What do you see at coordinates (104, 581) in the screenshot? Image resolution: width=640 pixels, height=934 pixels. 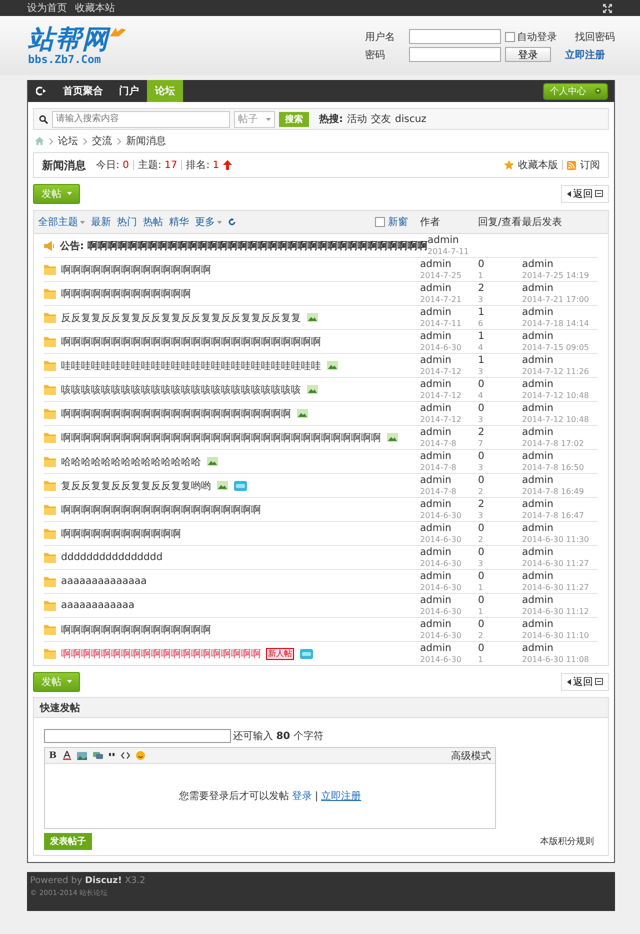 I see `thread-title: aaaaaaaaaaaaaa` at bounding box center [104, 581].